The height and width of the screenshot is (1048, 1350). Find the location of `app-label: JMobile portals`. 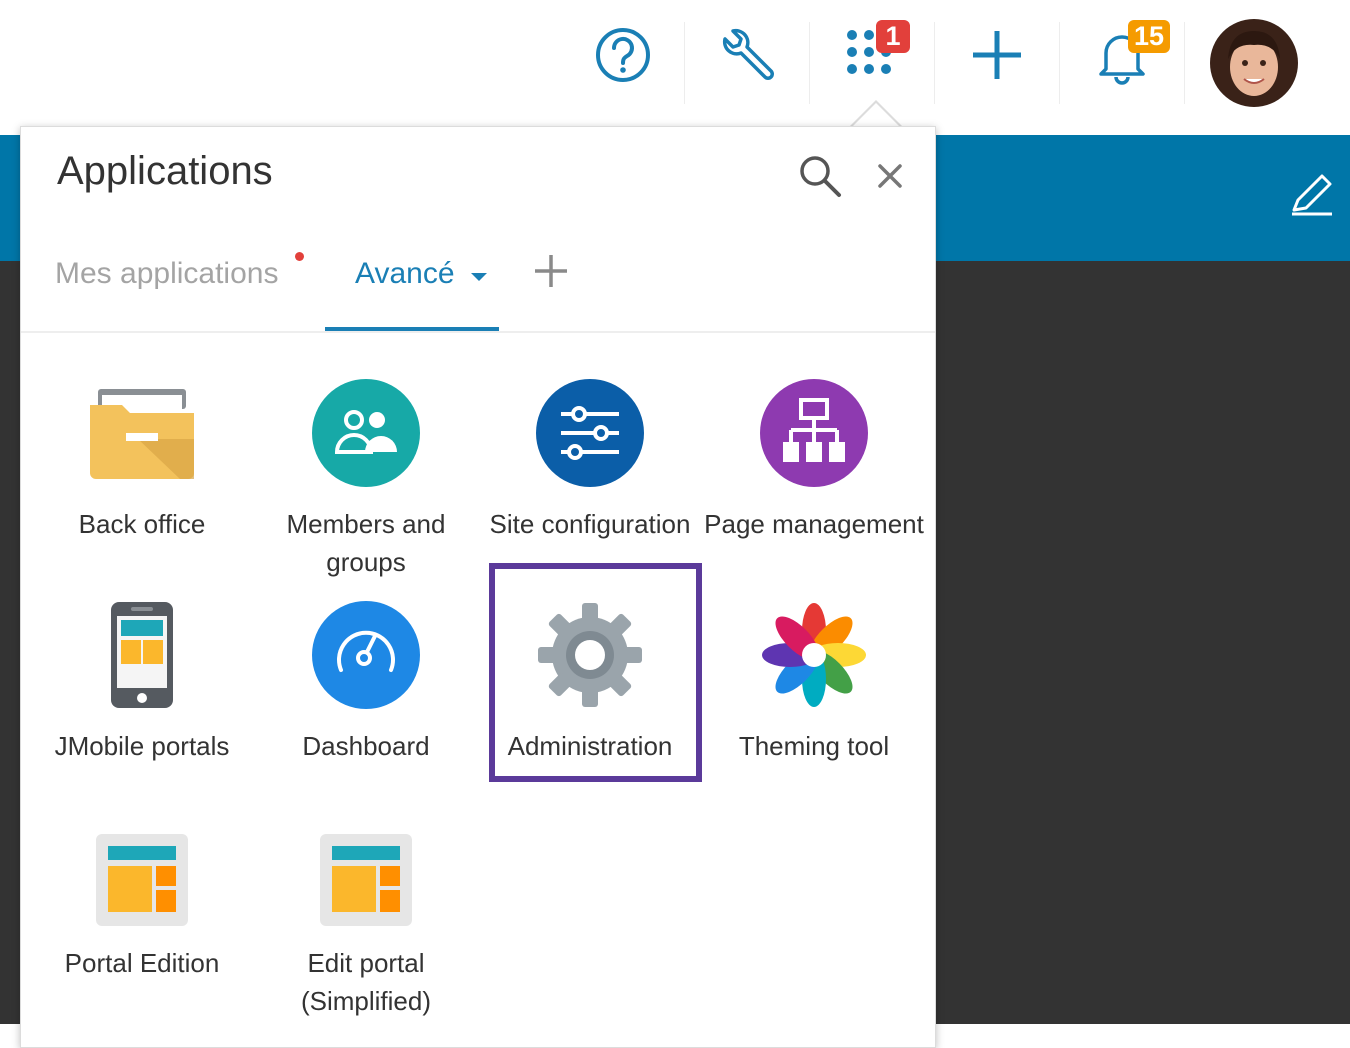

app-label: JMobile portals is located at coordinates (142, 746).